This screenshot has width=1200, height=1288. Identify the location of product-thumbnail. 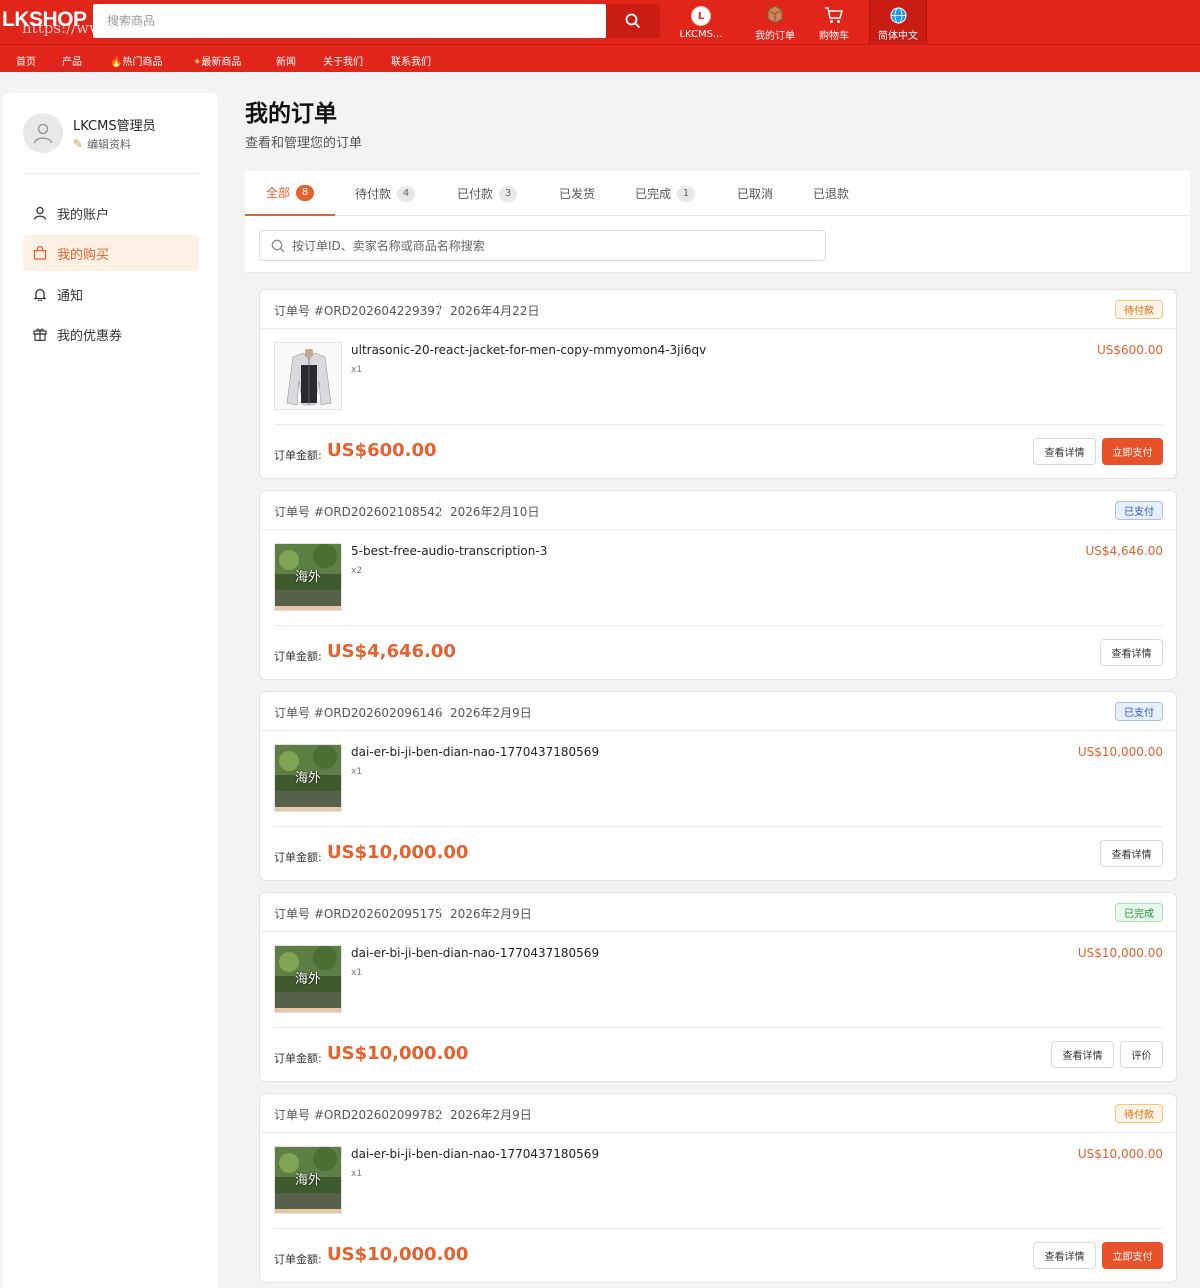
(308, 376).